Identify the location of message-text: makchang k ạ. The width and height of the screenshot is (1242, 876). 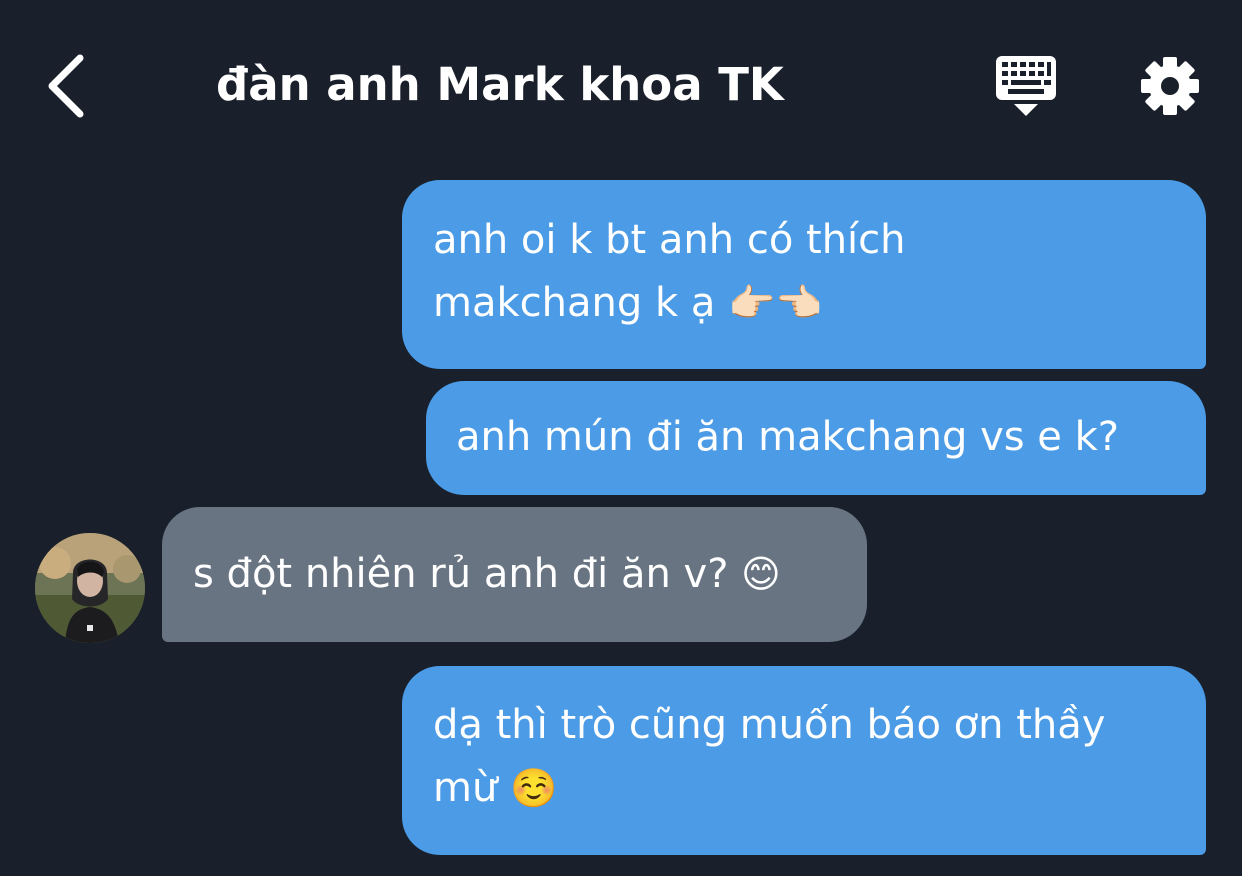
(574, 303).